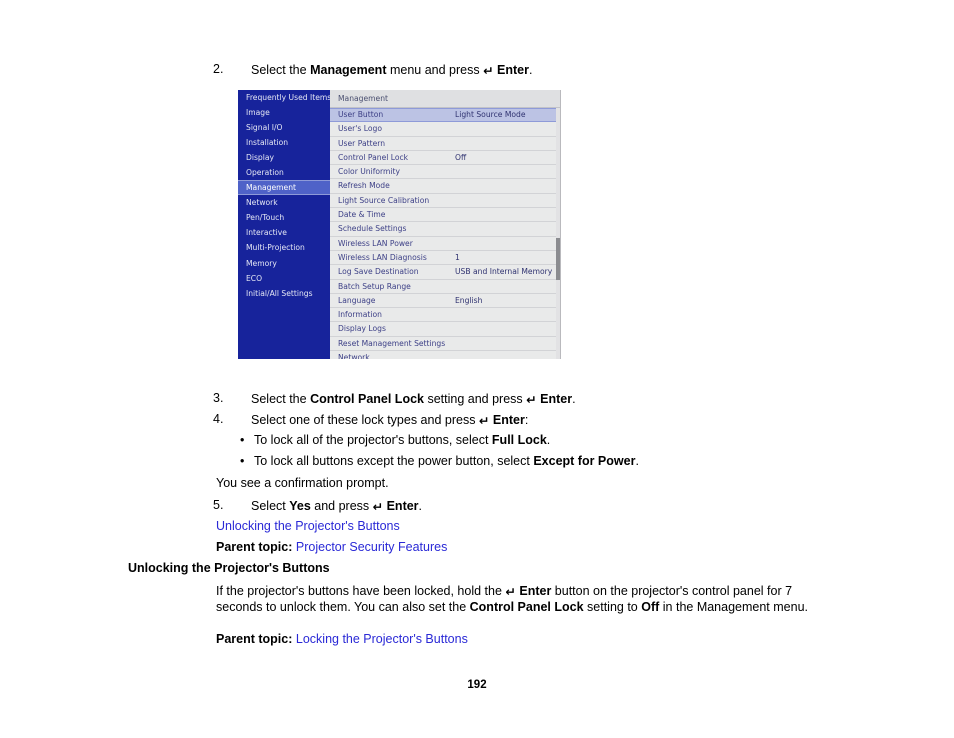 Image resolution: width=954 pixels, height=738 pixels. What do you see at coordinates (371, 547) in the screenshot?
I see `link-projector-security-features: Projector Security Features` at bounding box center [371, 547].